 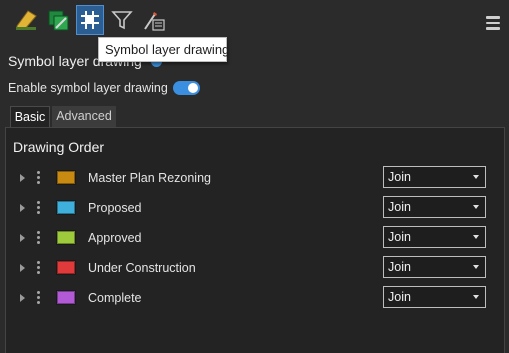 What do you see at coordinates (186, 88) in the screenshot?
I see `enable-toggle` at bounding box center [186, 88].